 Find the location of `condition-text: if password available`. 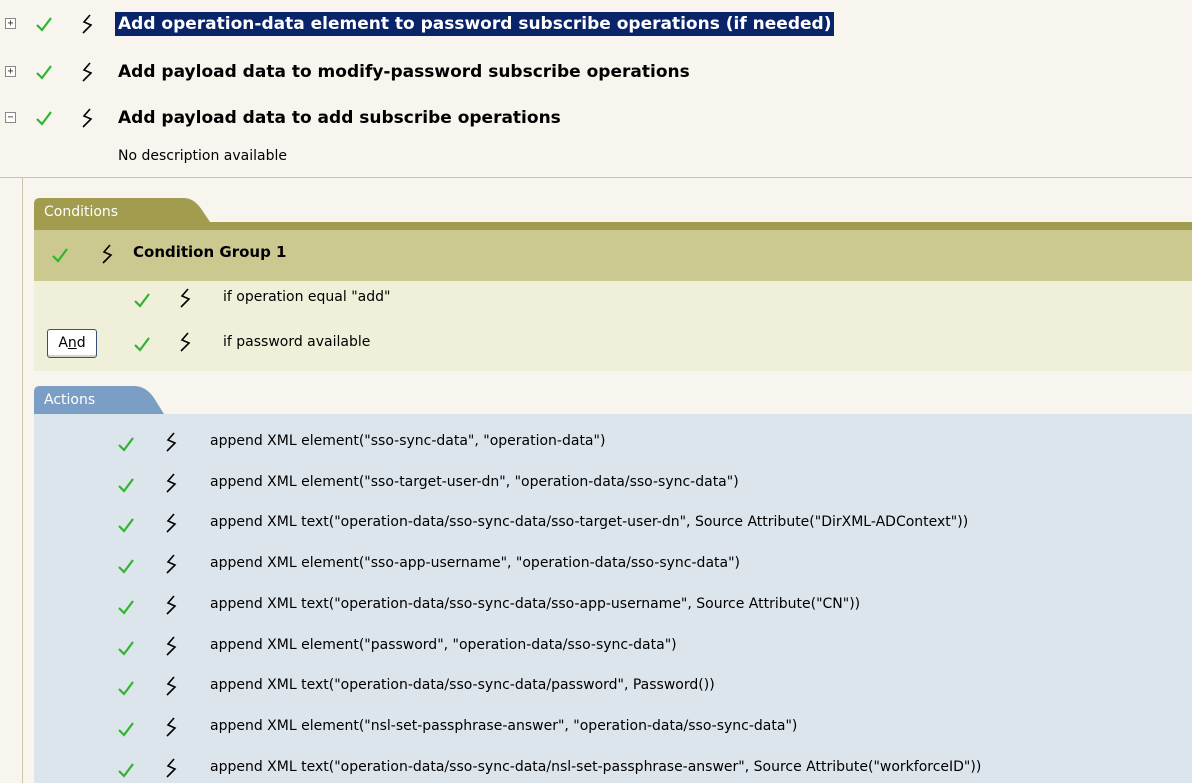

condition-text: if password available is located at coordinates (296, 342).